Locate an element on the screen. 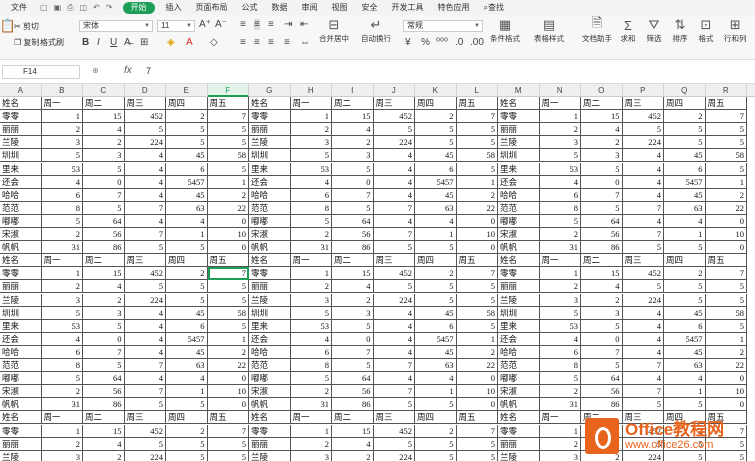 The image size is (755, 461). value-cell: 45 is located at coordinates (187, 352).